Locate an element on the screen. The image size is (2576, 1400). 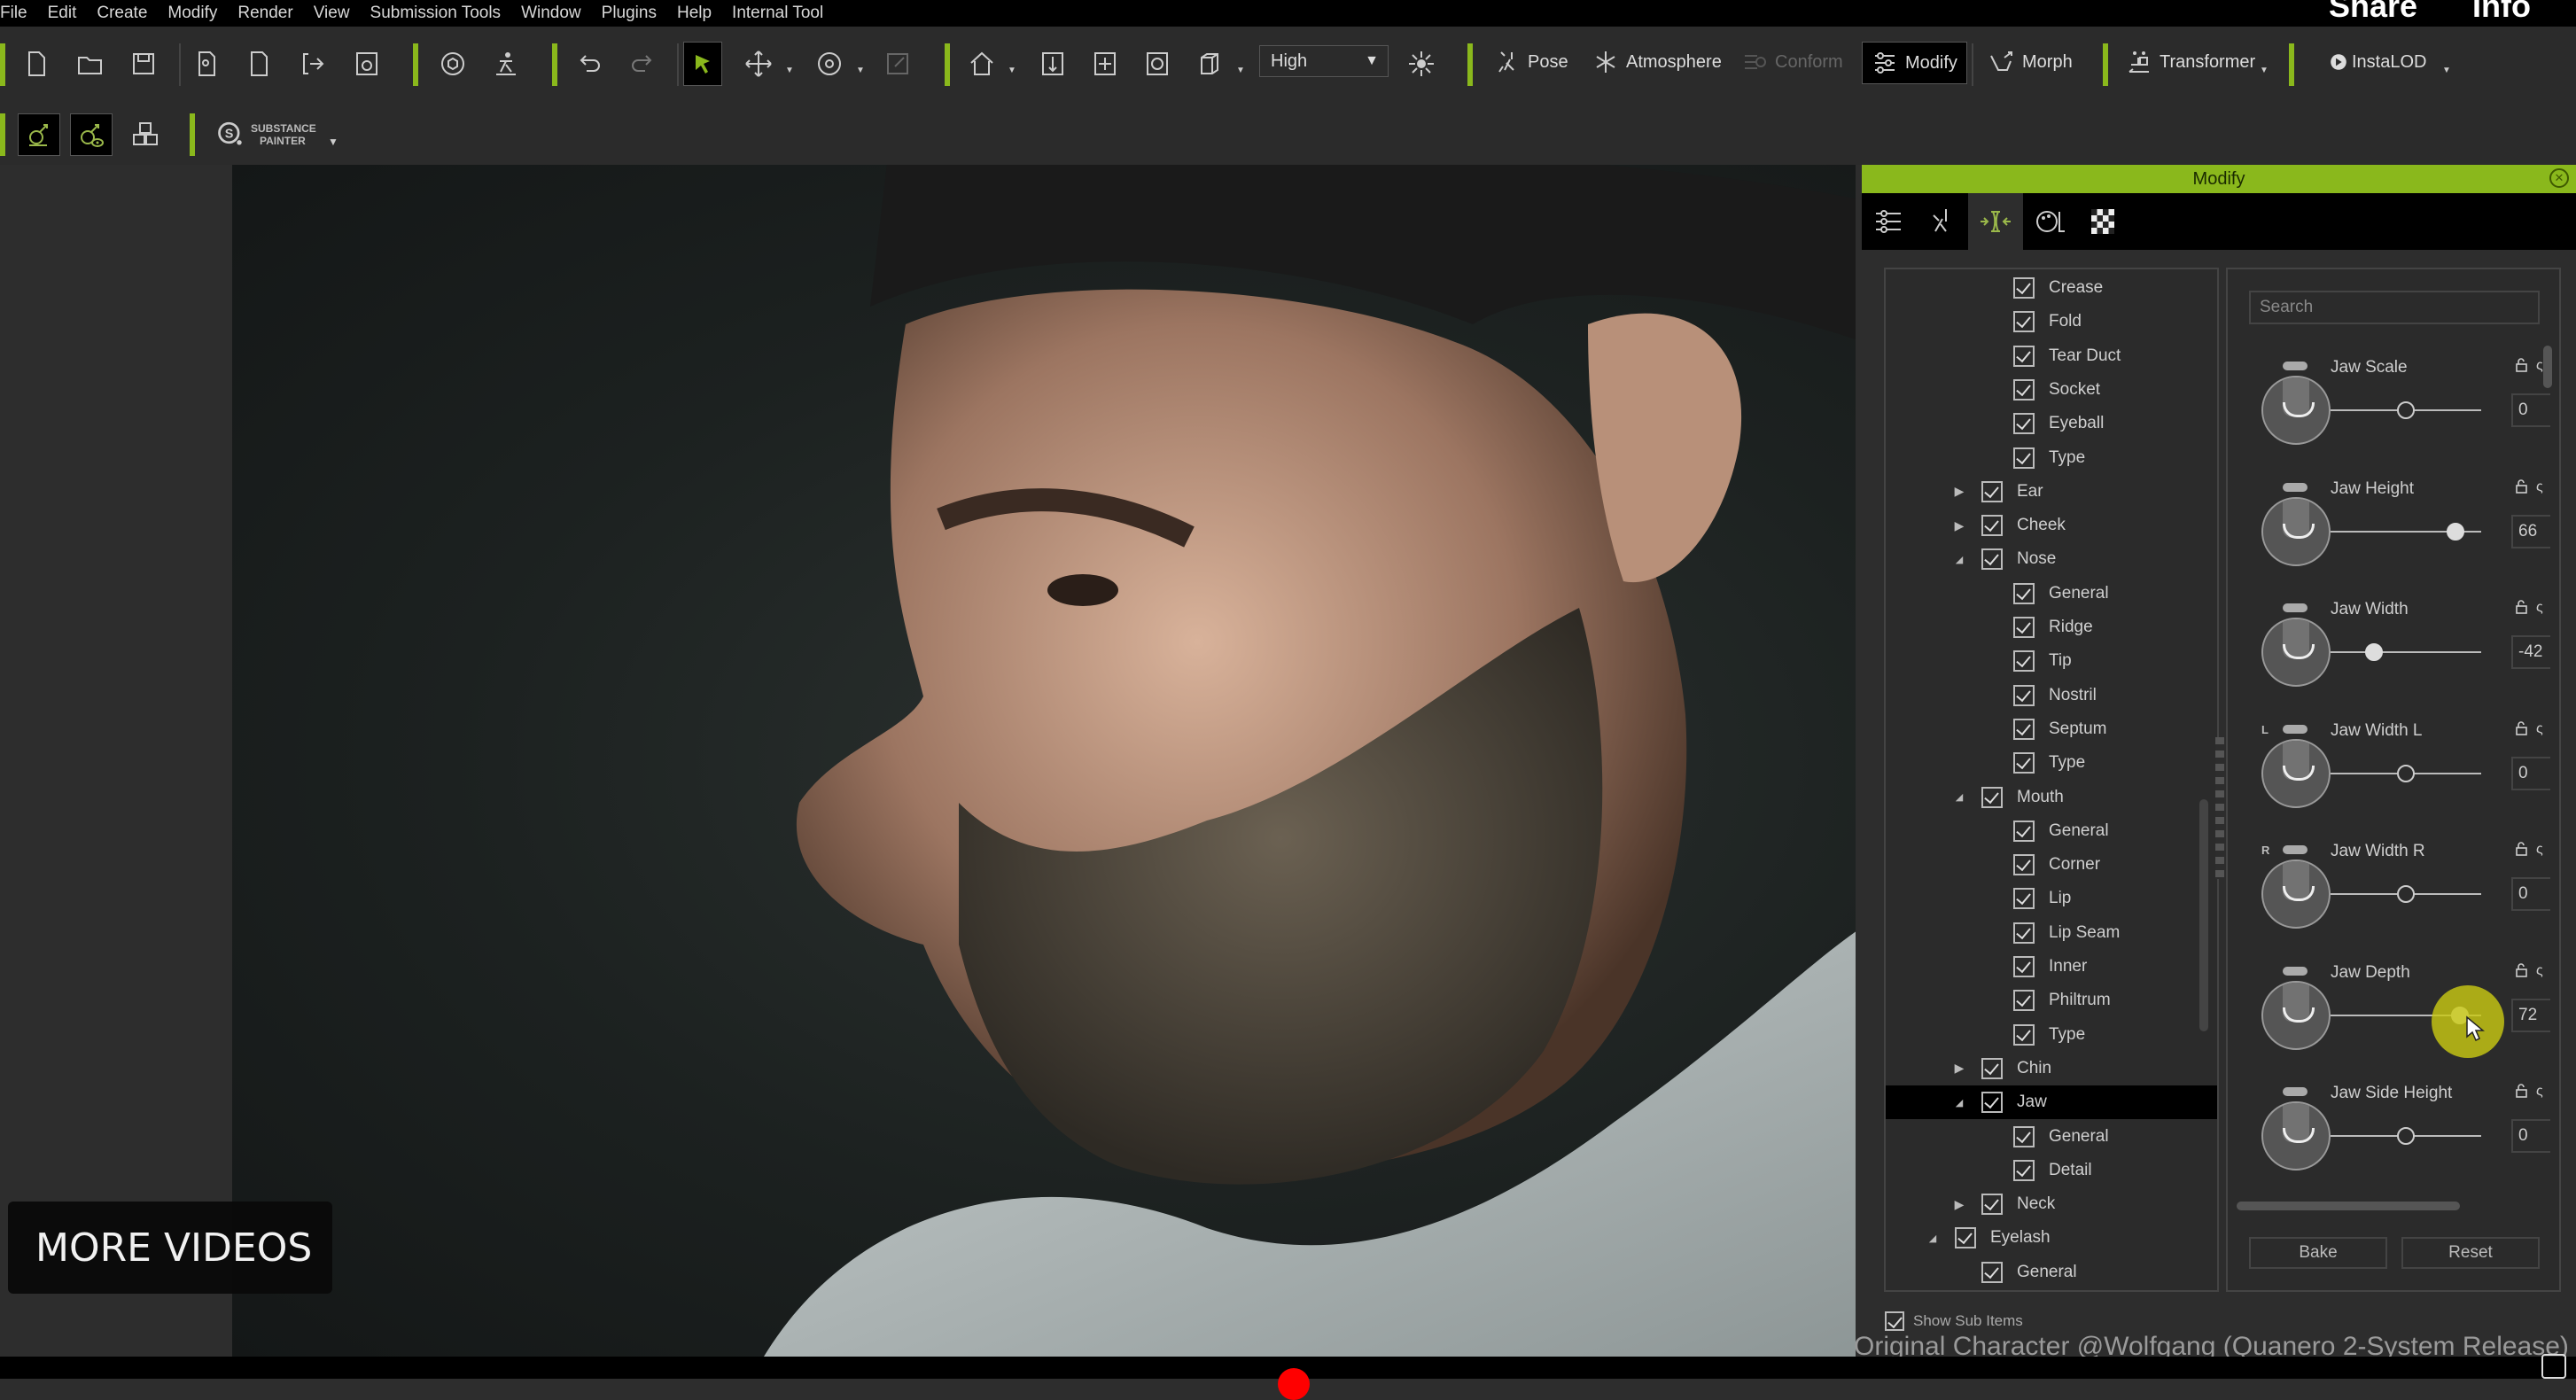
panel-splitter-handle is located at coordinates (2219, 808).